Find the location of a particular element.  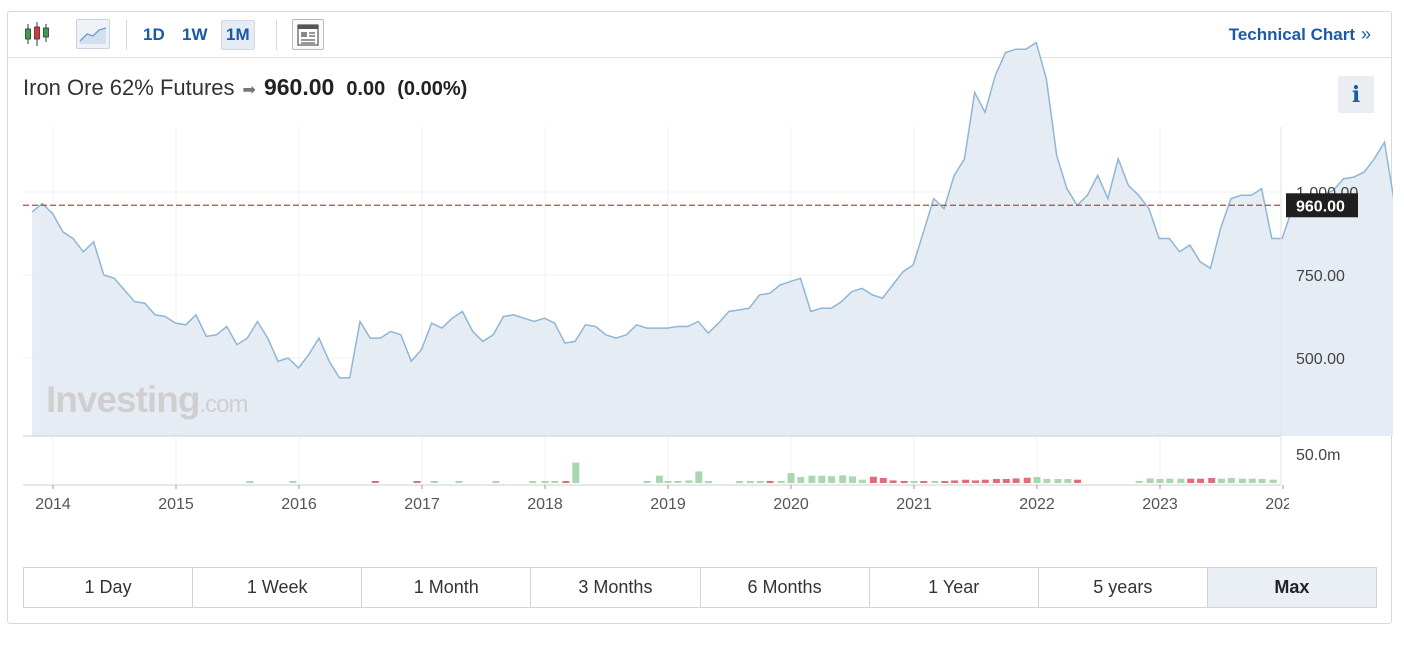

current-price-tag-label: 960.00 is located at coordinates (1320, 206).